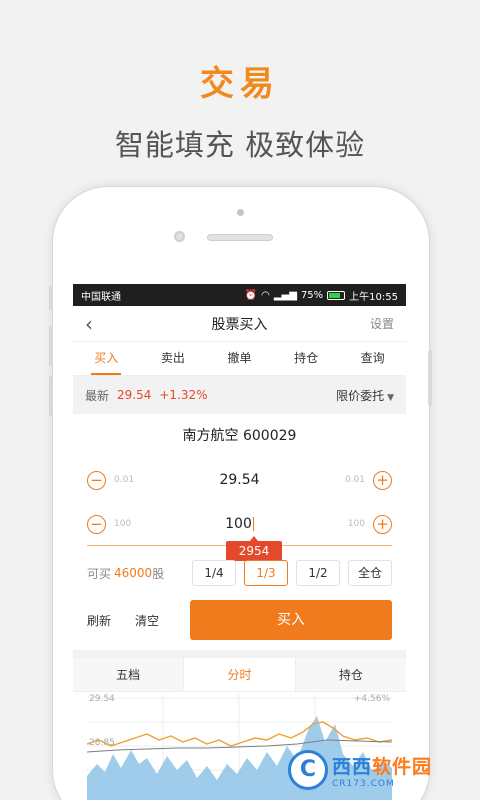 This screenshot has height=800, width=480. What do you see at coordinates (96, 480) in the screenshot?
I see `price-minus-button: −` at bounding box center [96, 480].